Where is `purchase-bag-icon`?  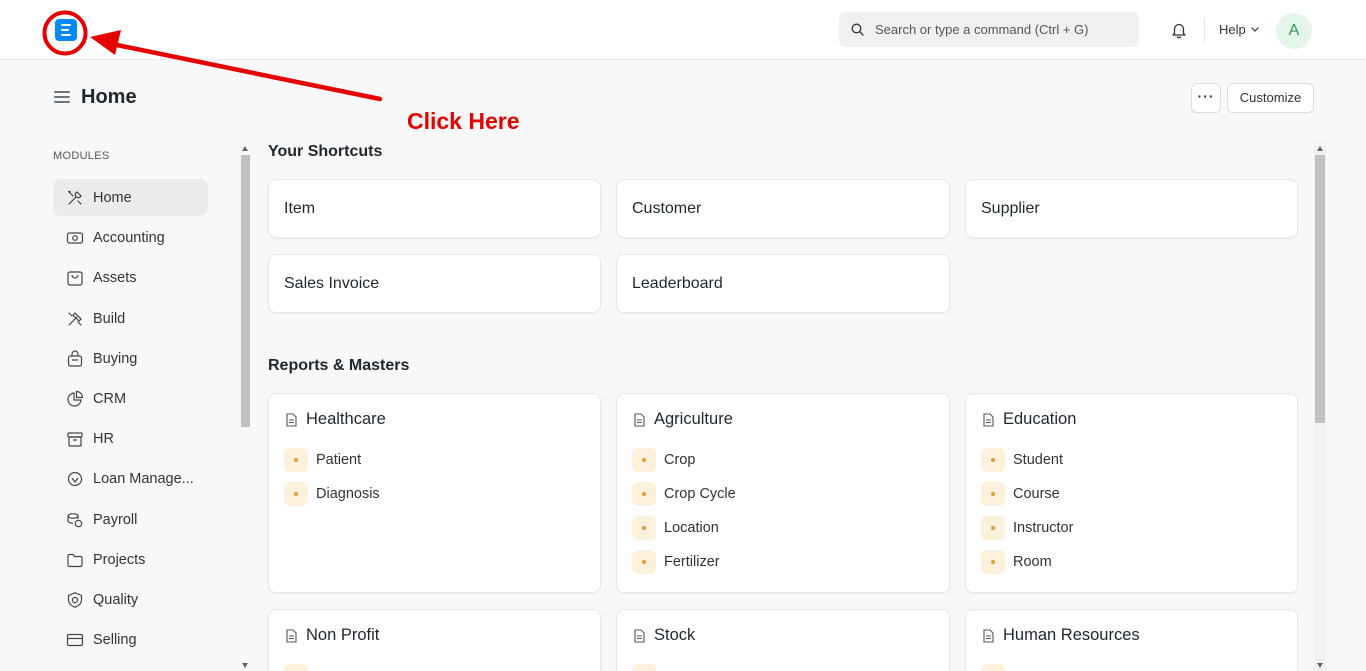
purchase-bag-icon is located at coordinates (75, 358).